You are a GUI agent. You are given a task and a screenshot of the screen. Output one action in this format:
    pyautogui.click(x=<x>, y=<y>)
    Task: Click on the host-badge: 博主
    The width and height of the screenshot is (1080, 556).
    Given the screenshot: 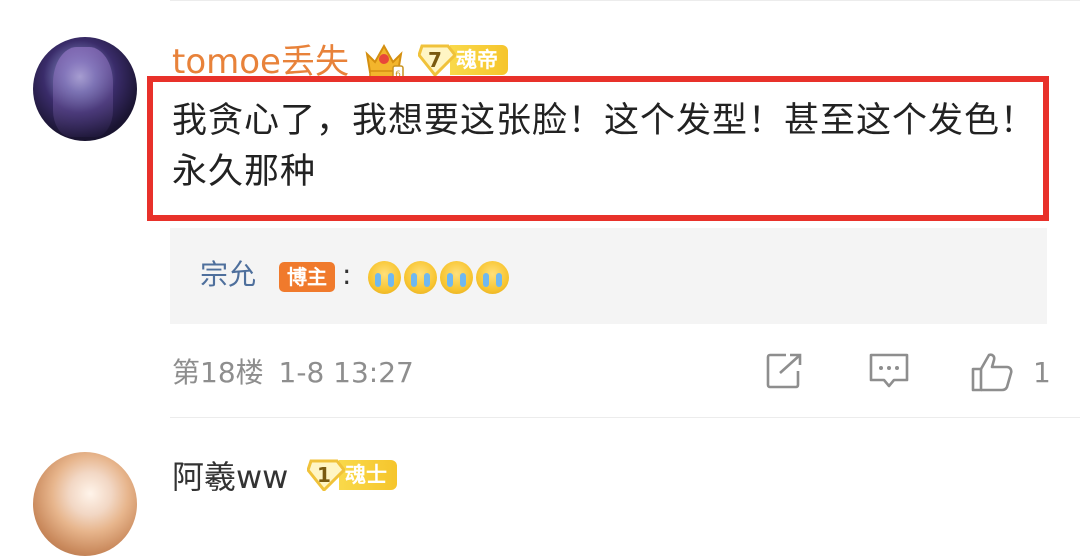 What is the action you would take?
    pyautogui.click(x=307, y=277)
    